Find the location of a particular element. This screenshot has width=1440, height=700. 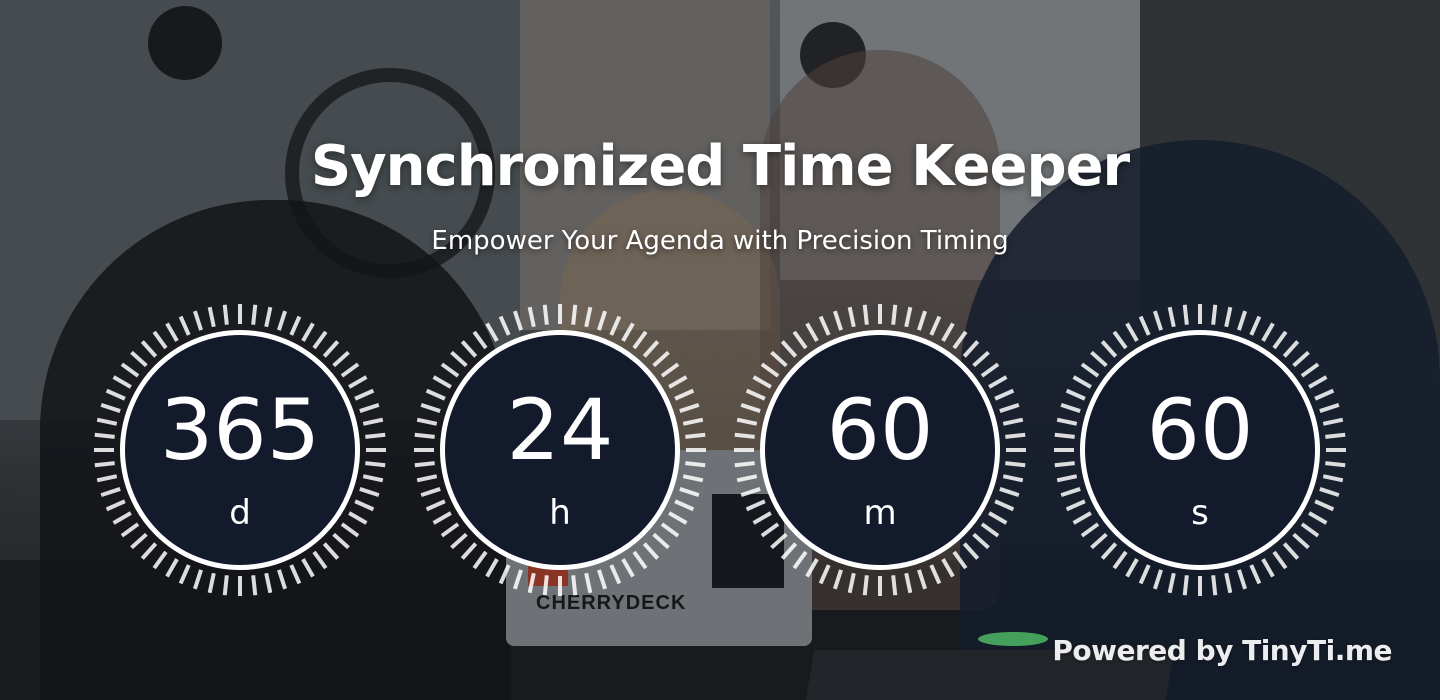

hours-unit-label: h is located at coordinates (560, 513).